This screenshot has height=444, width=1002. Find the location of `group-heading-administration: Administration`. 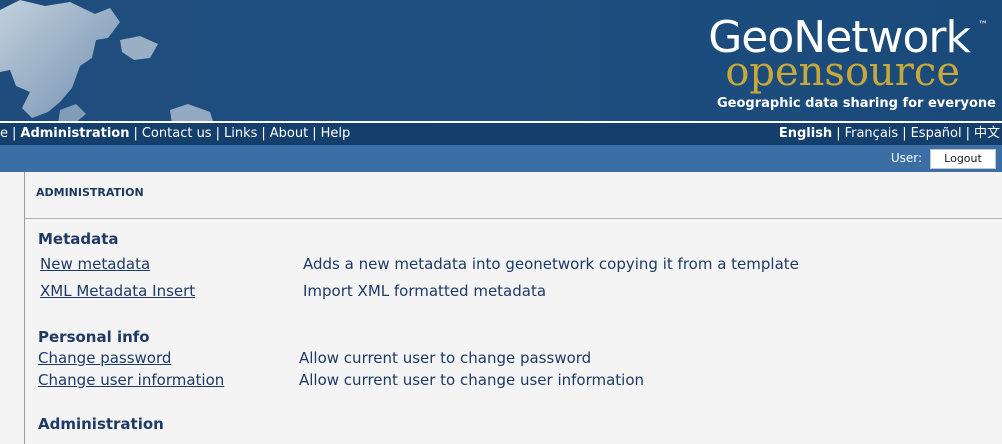

group-heading-administration: Administration is located at coordinates (101, 424).